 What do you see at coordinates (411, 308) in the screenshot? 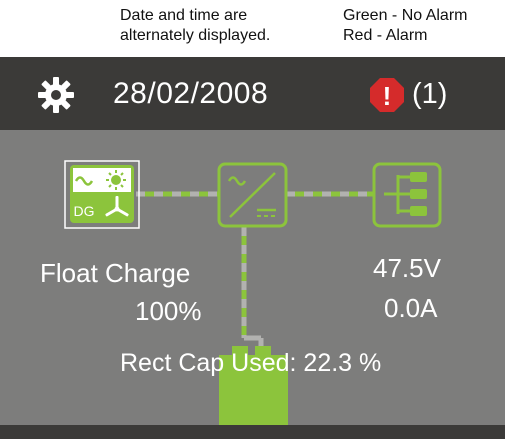
I see `current-readout: 0.0A` at bounding box center [411, 308].